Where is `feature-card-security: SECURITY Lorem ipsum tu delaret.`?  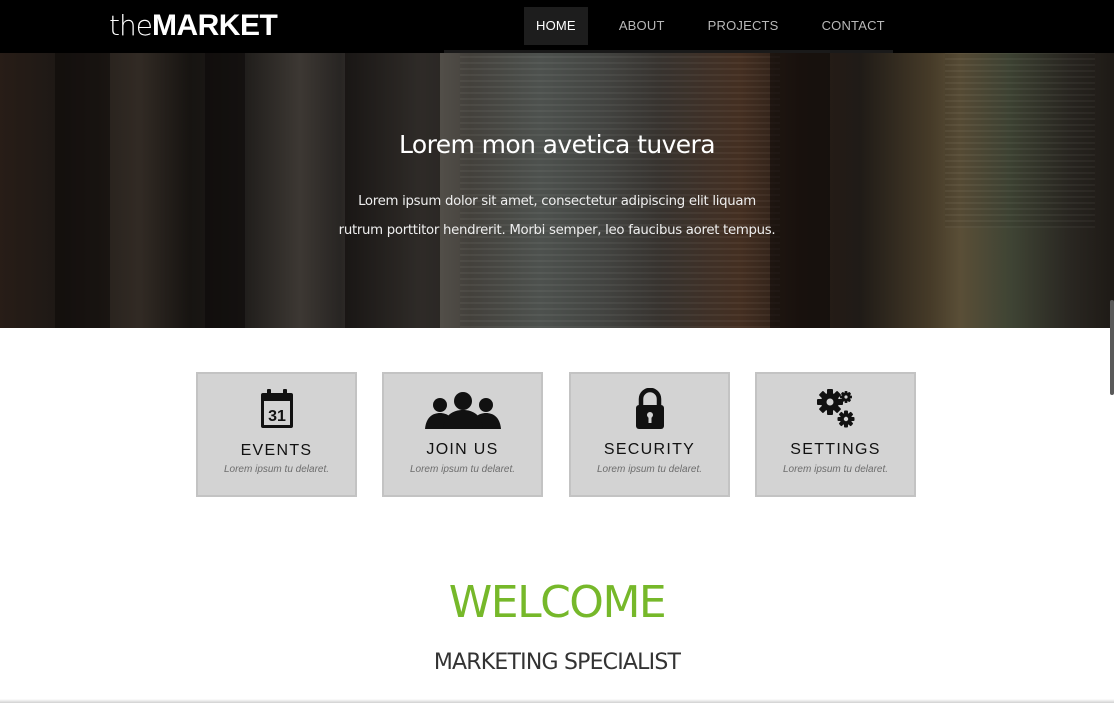 feature-card-security: SECURITY Lorem ipsum tu delaret. is located at coordinates (649, 434).